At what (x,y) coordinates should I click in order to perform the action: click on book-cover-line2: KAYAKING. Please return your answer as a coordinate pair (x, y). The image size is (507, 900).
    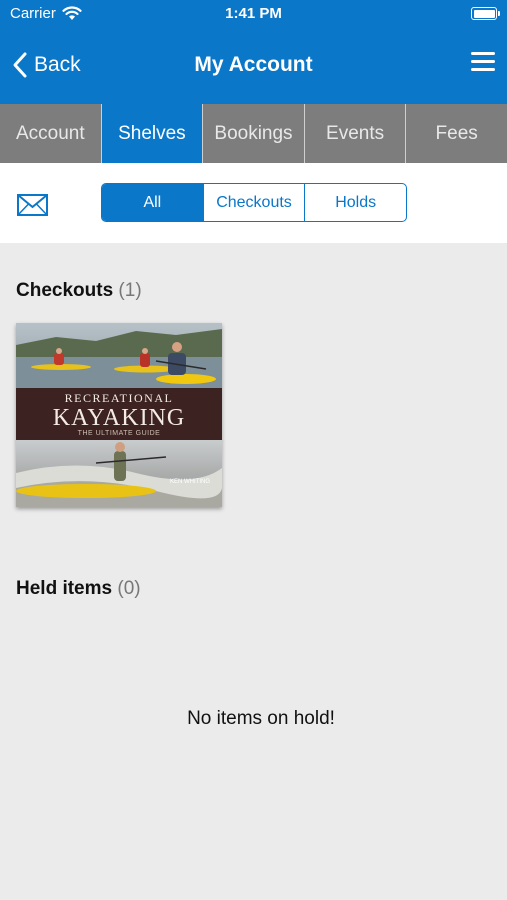
    Looking at the image, I should click on (119, 418).